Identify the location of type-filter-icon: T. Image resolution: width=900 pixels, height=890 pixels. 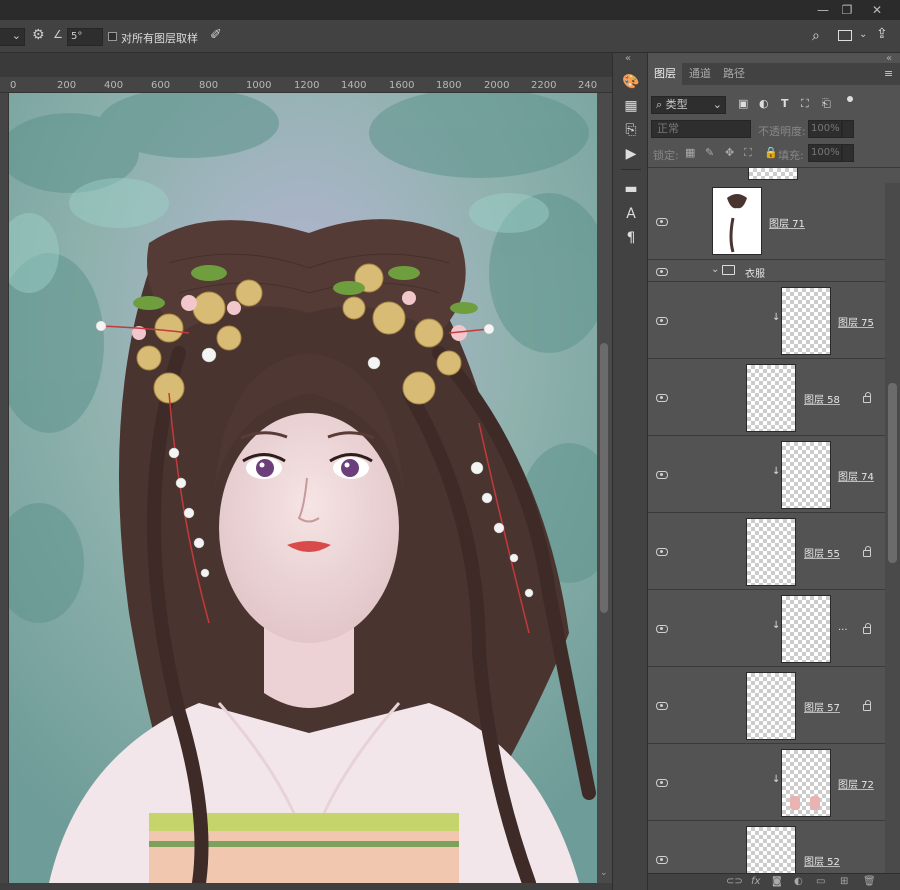
(785, 103).